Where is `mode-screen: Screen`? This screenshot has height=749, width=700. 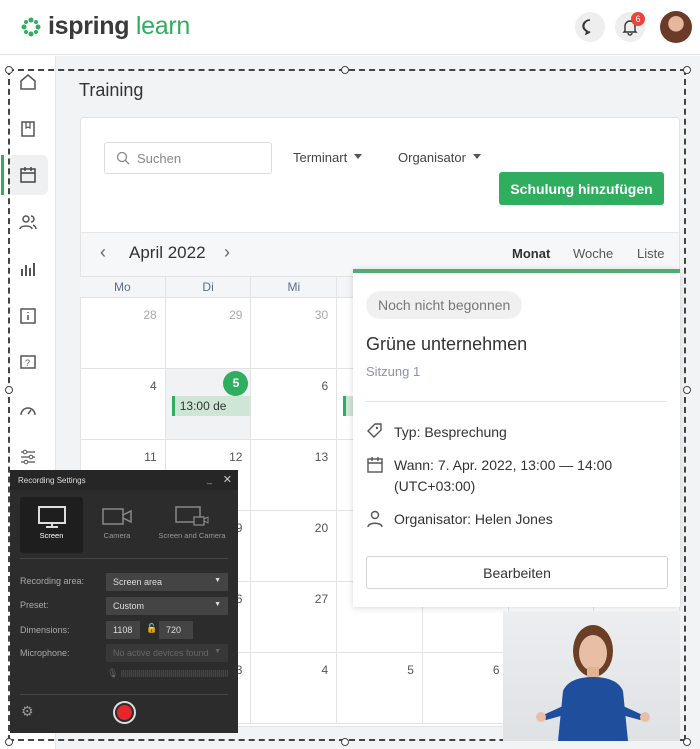 mode-screen: Screen is located at coordinates (51, 525).